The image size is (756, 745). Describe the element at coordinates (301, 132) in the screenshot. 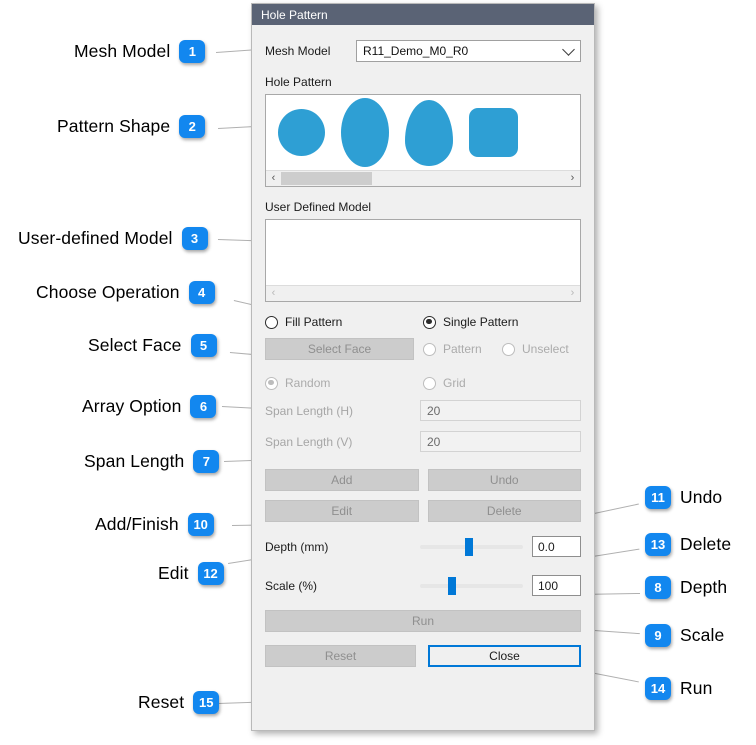

I see `pattern-shape-circle` at that location.